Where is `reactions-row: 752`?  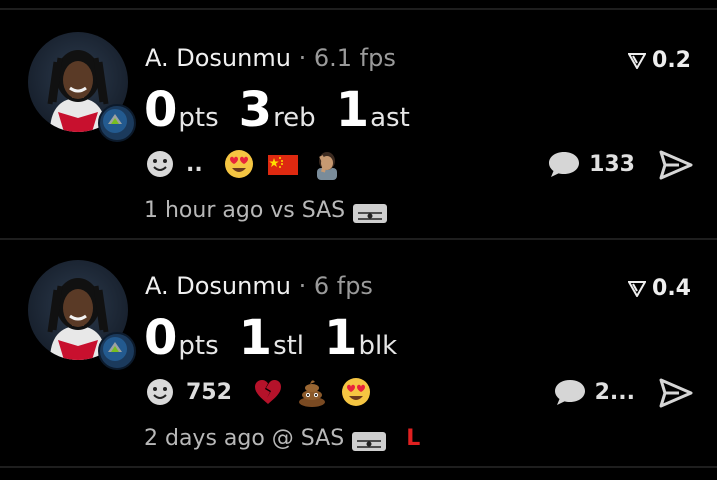 reactions-row: 752 is located at coordinates (258, 392).